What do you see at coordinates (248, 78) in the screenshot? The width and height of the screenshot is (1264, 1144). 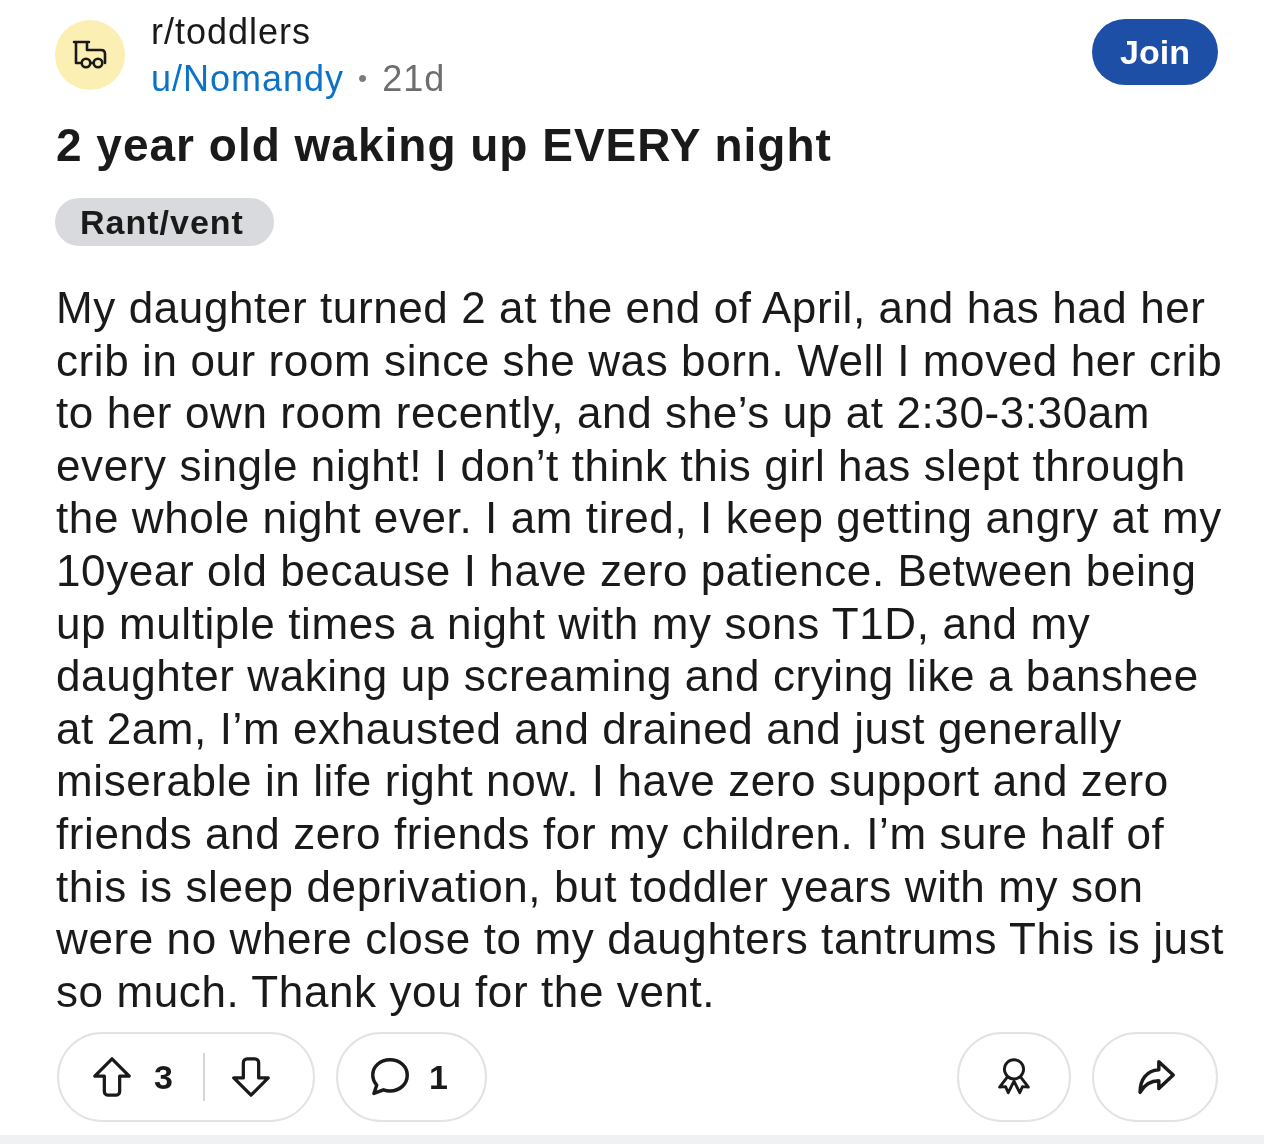 I see `author-link: u/Nomandy` at bounding box center [248, 78].